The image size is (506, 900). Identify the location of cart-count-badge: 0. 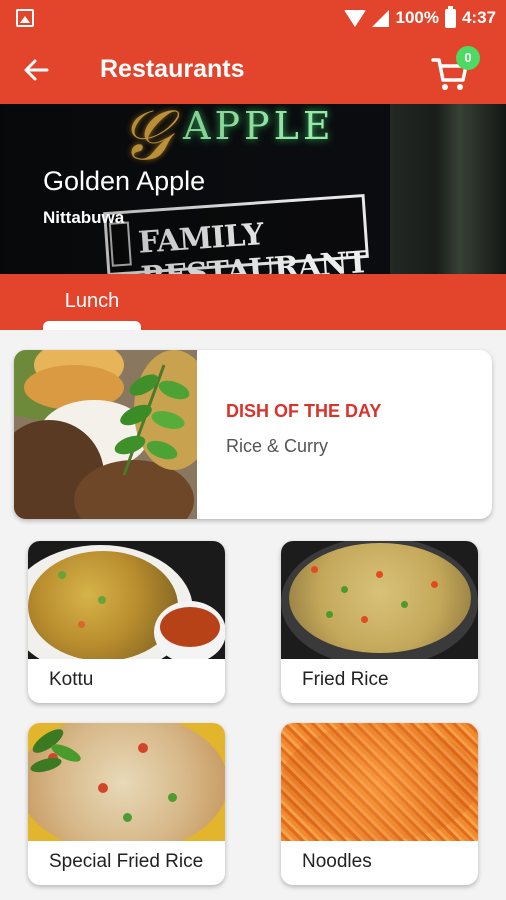
(468, 58).